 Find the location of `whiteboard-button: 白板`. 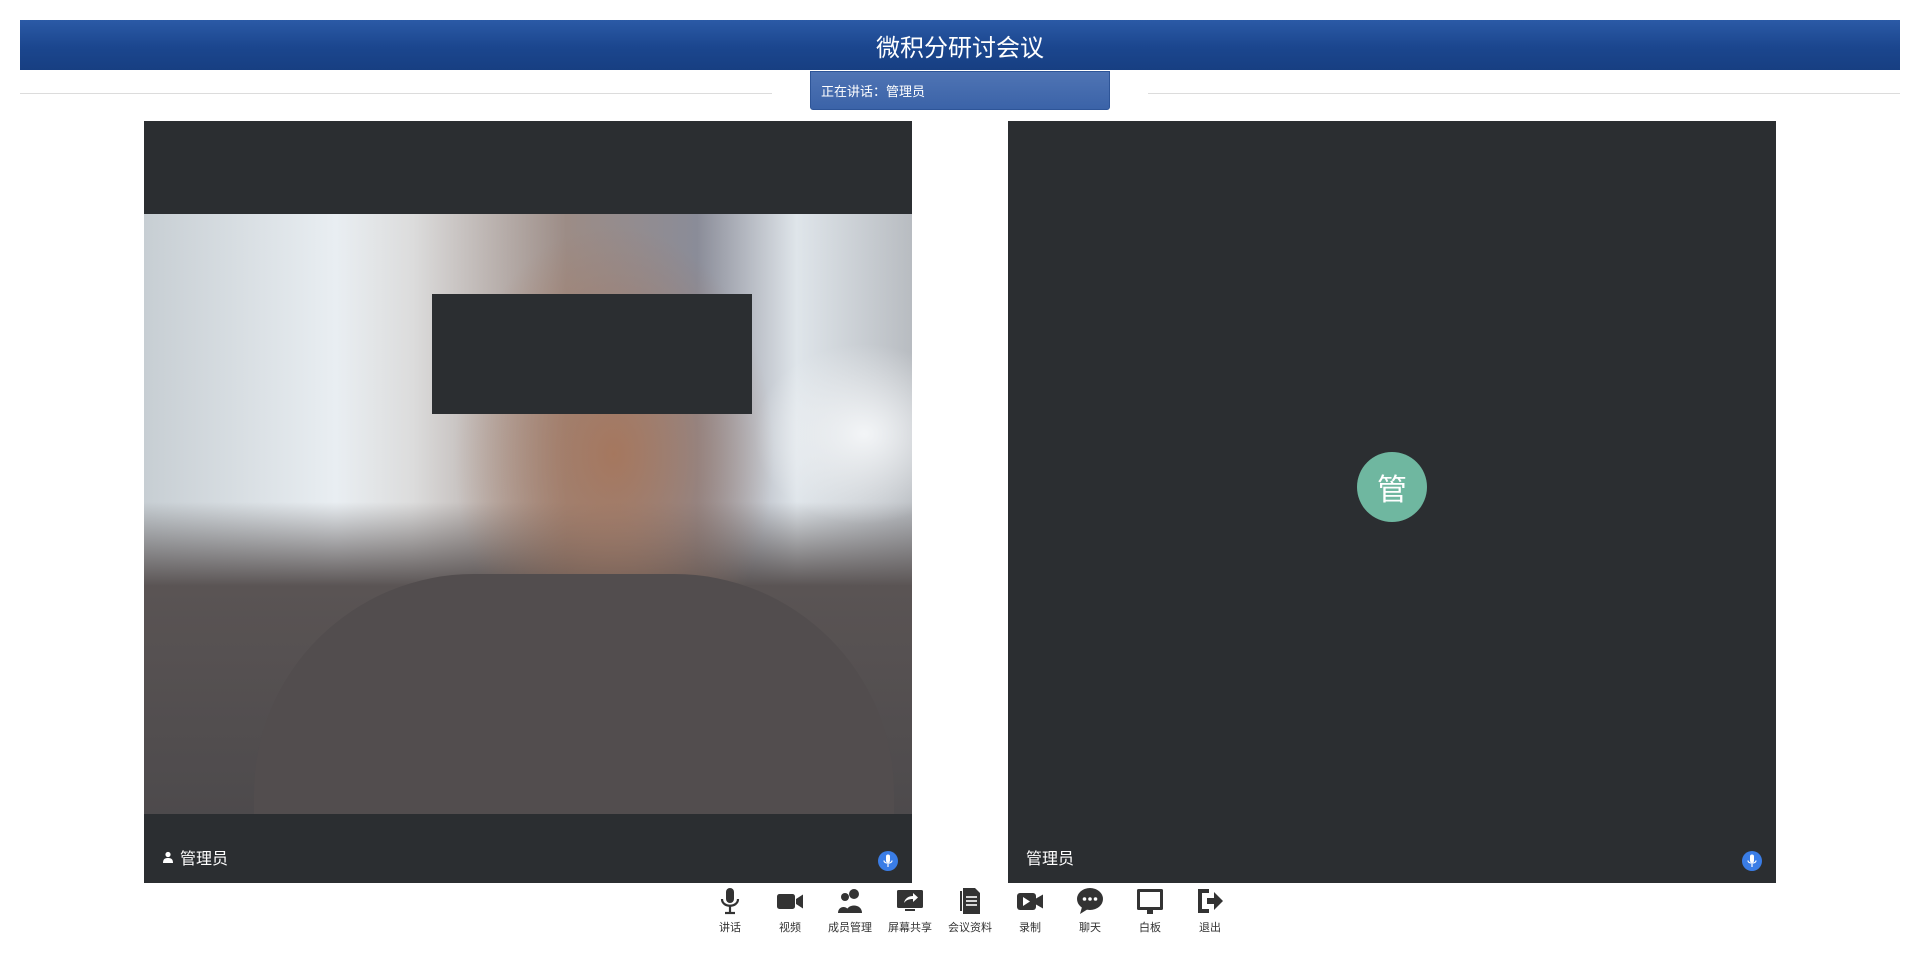

whiteboard-button: 白板 is located at coordinates (1150, 915).